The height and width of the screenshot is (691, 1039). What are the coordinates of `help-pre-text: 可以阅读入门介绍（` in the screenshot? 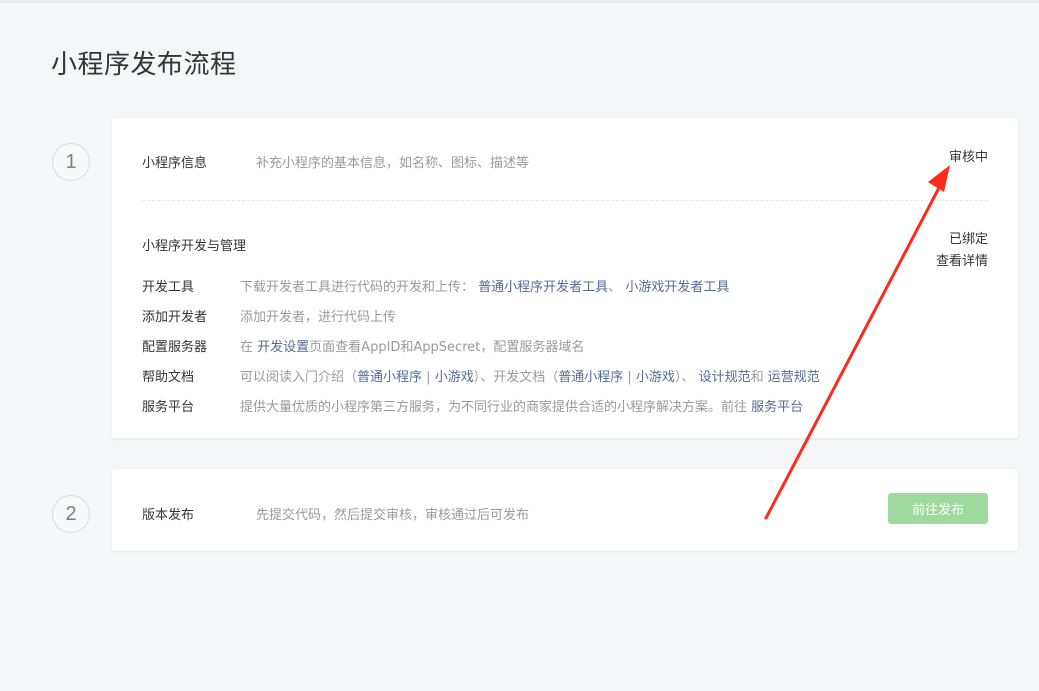 It's located at (299, 377).